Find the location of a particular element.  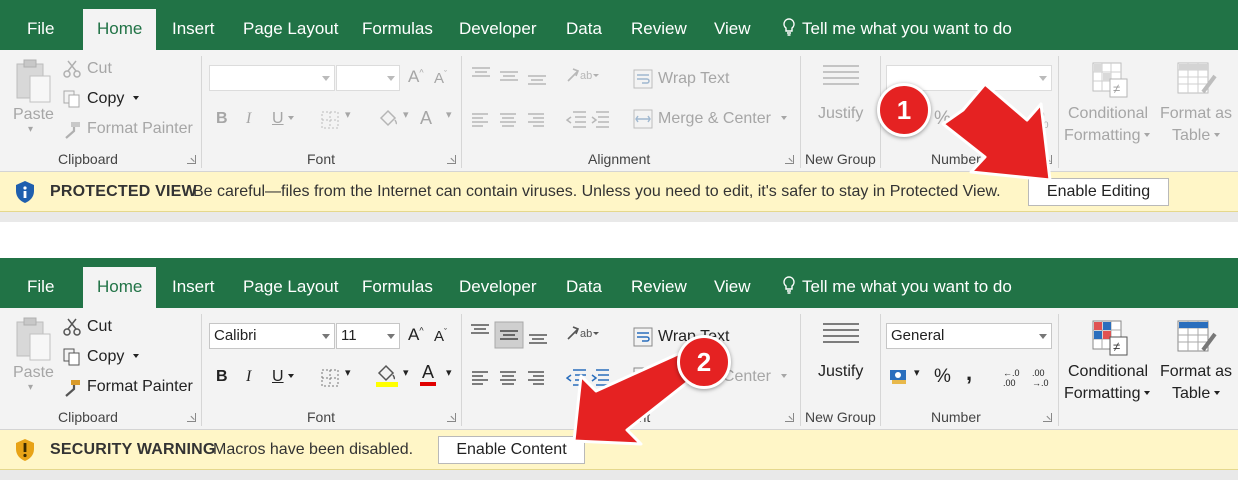

callout-badge-2: 2 is located at coordinates (704, 362).